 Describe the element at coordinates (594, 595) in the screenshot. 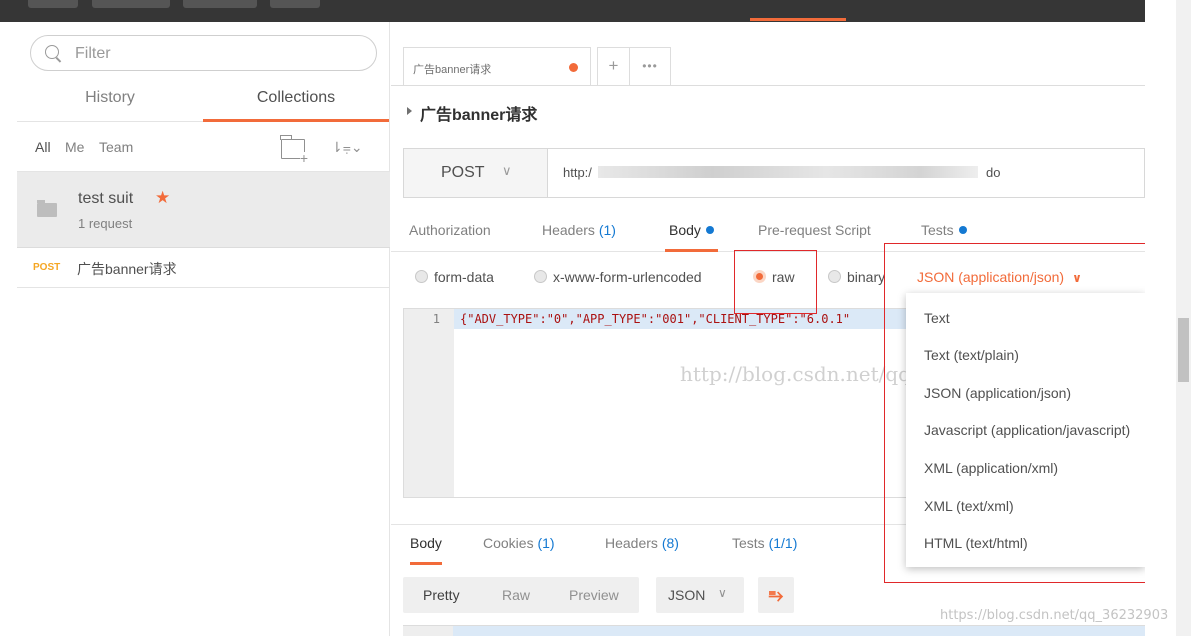

I see `preview-button: Preview` at that location.